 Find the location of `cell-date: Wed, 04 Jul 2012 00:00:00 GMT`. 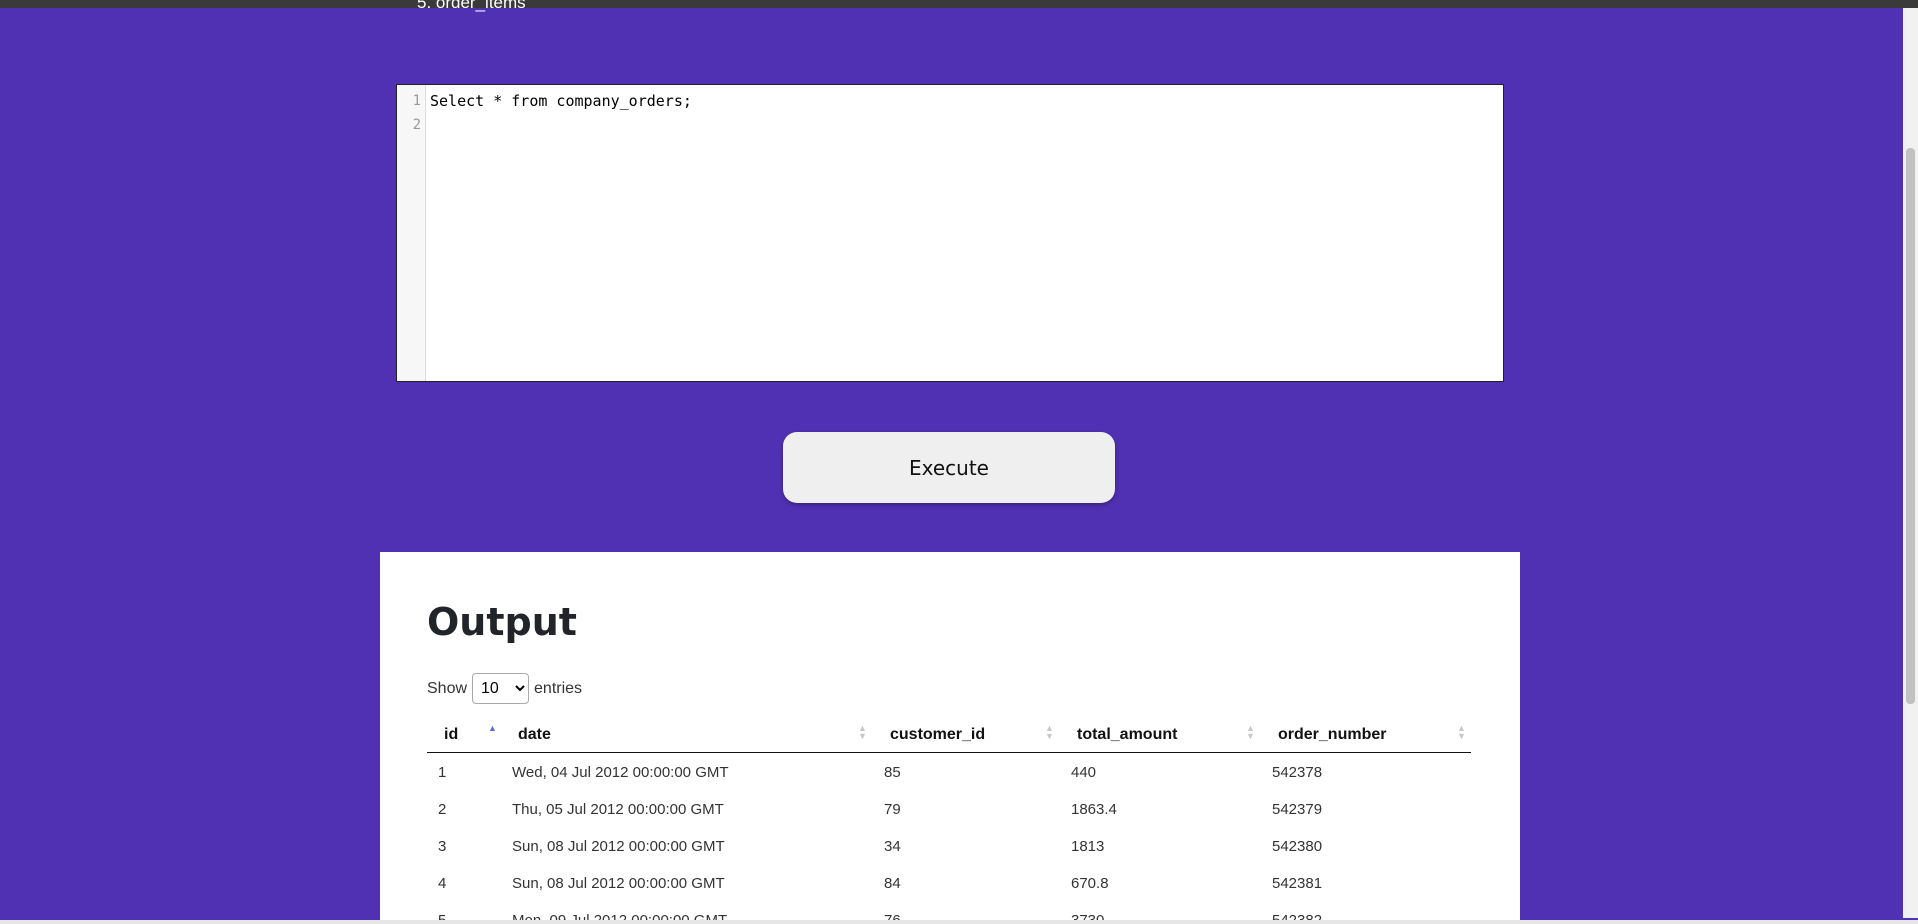

cell-date: Wed, 04 Jul 2012 00:00:00 GMT is located at coordinates (620, 772).